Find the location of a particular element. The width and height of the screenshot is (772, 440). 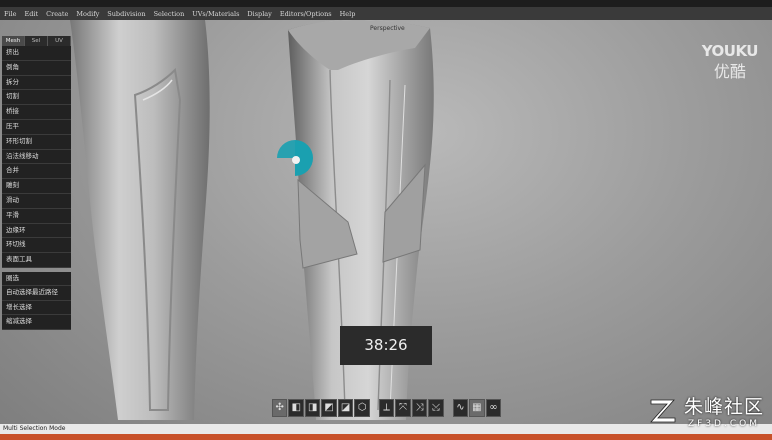

curve-icon: ∿ is located at coordinates (460, 408).